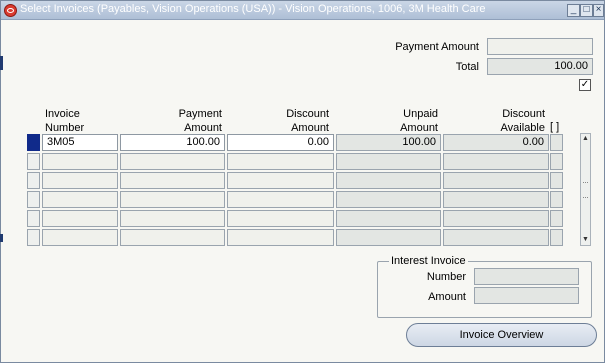 The height and width of the screenshot is (363, 605). I want to click on unpaid-amount-cell: 100.00, so click(388, 142).